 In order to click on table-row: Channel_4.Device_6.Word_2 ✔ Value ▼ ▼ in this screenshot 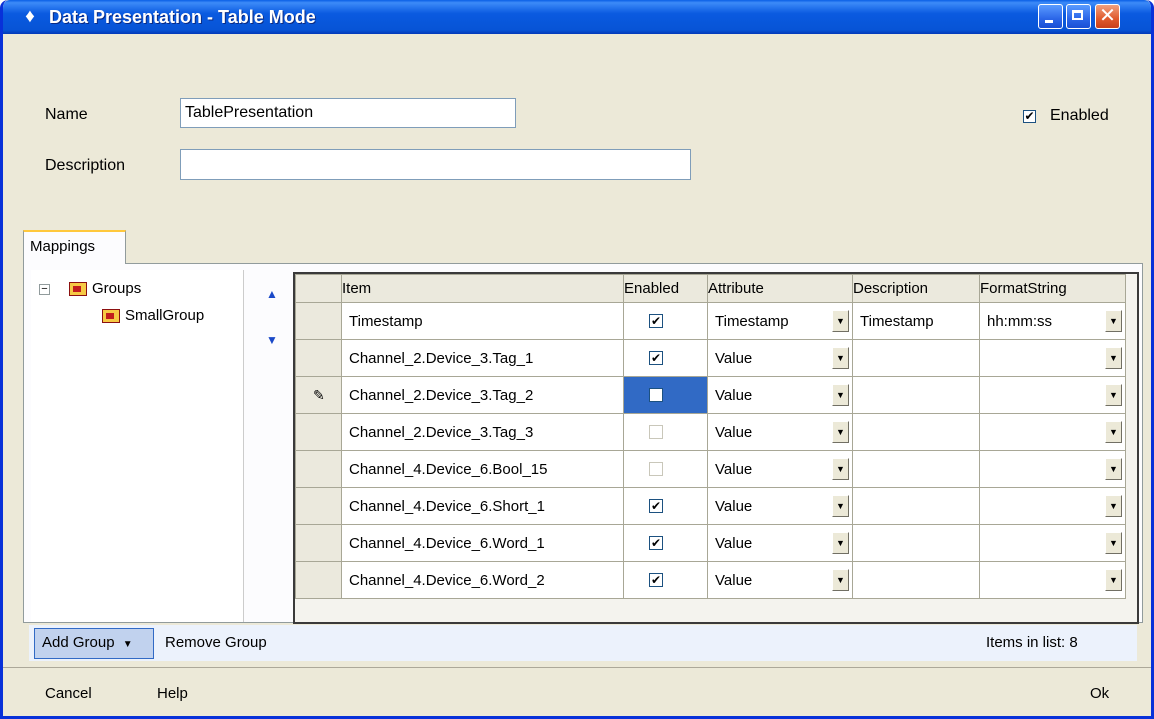, I will do `click(710, 580)`.